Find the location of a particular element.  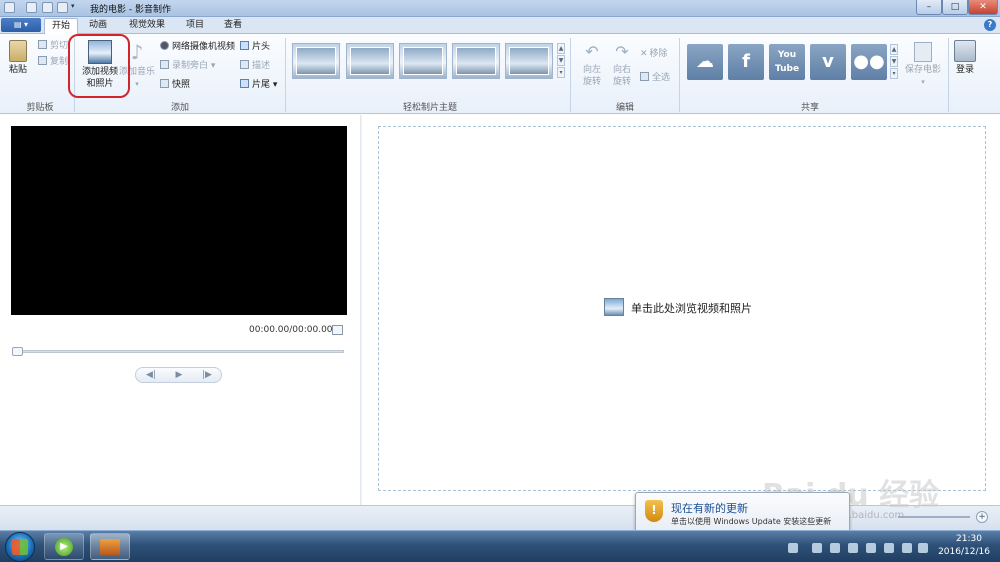

tab-animations: 动画 is located at coordinates (98, 26).